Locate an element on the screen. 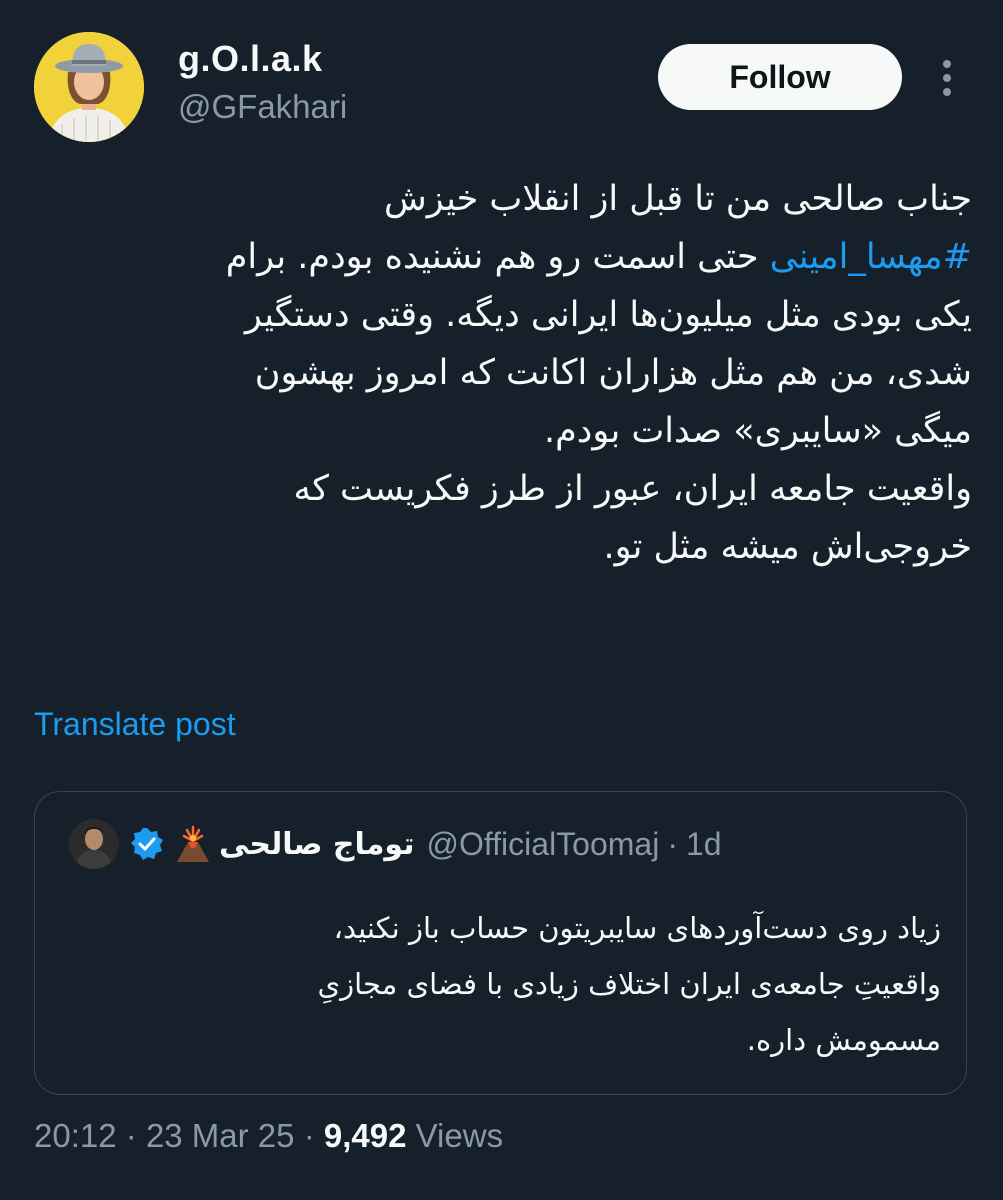 This screenshot has width=1003, height=1200. tweet-time: 20:12 is located at coordinates (75, 1135).